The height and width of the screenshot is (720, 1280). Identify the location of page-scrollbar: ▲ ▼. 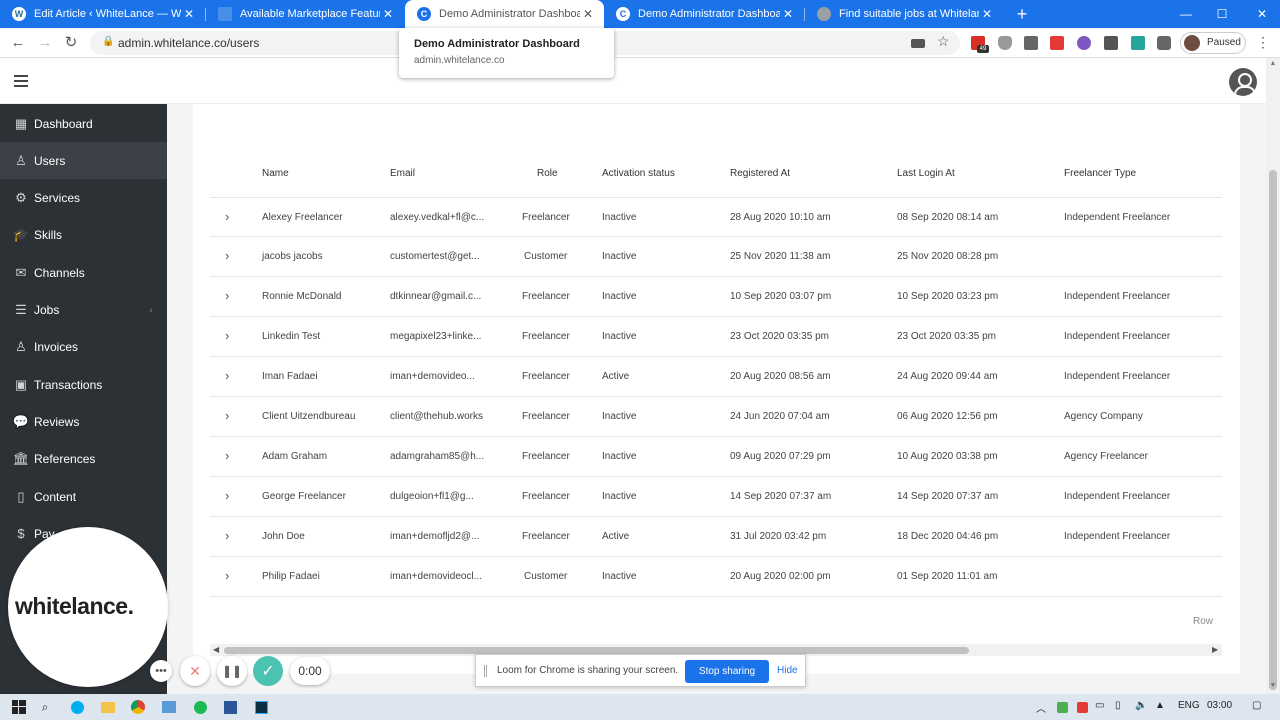
(1273, 376).